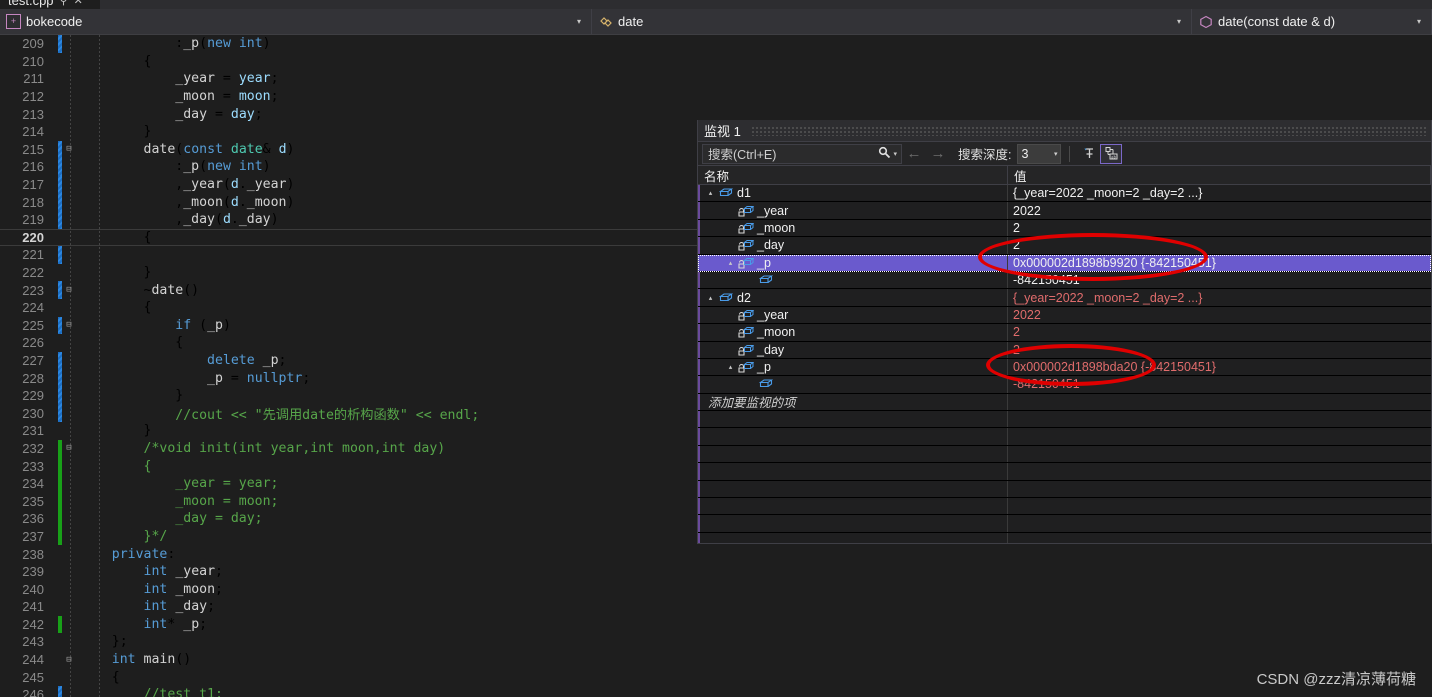 Image resolution: width=1432 pixels, height=697 pixels. Describe the element at coordinates (802, 153) in the screenshot. I see `search-input: 搜索(Ctrl+E) ▾` at that location.